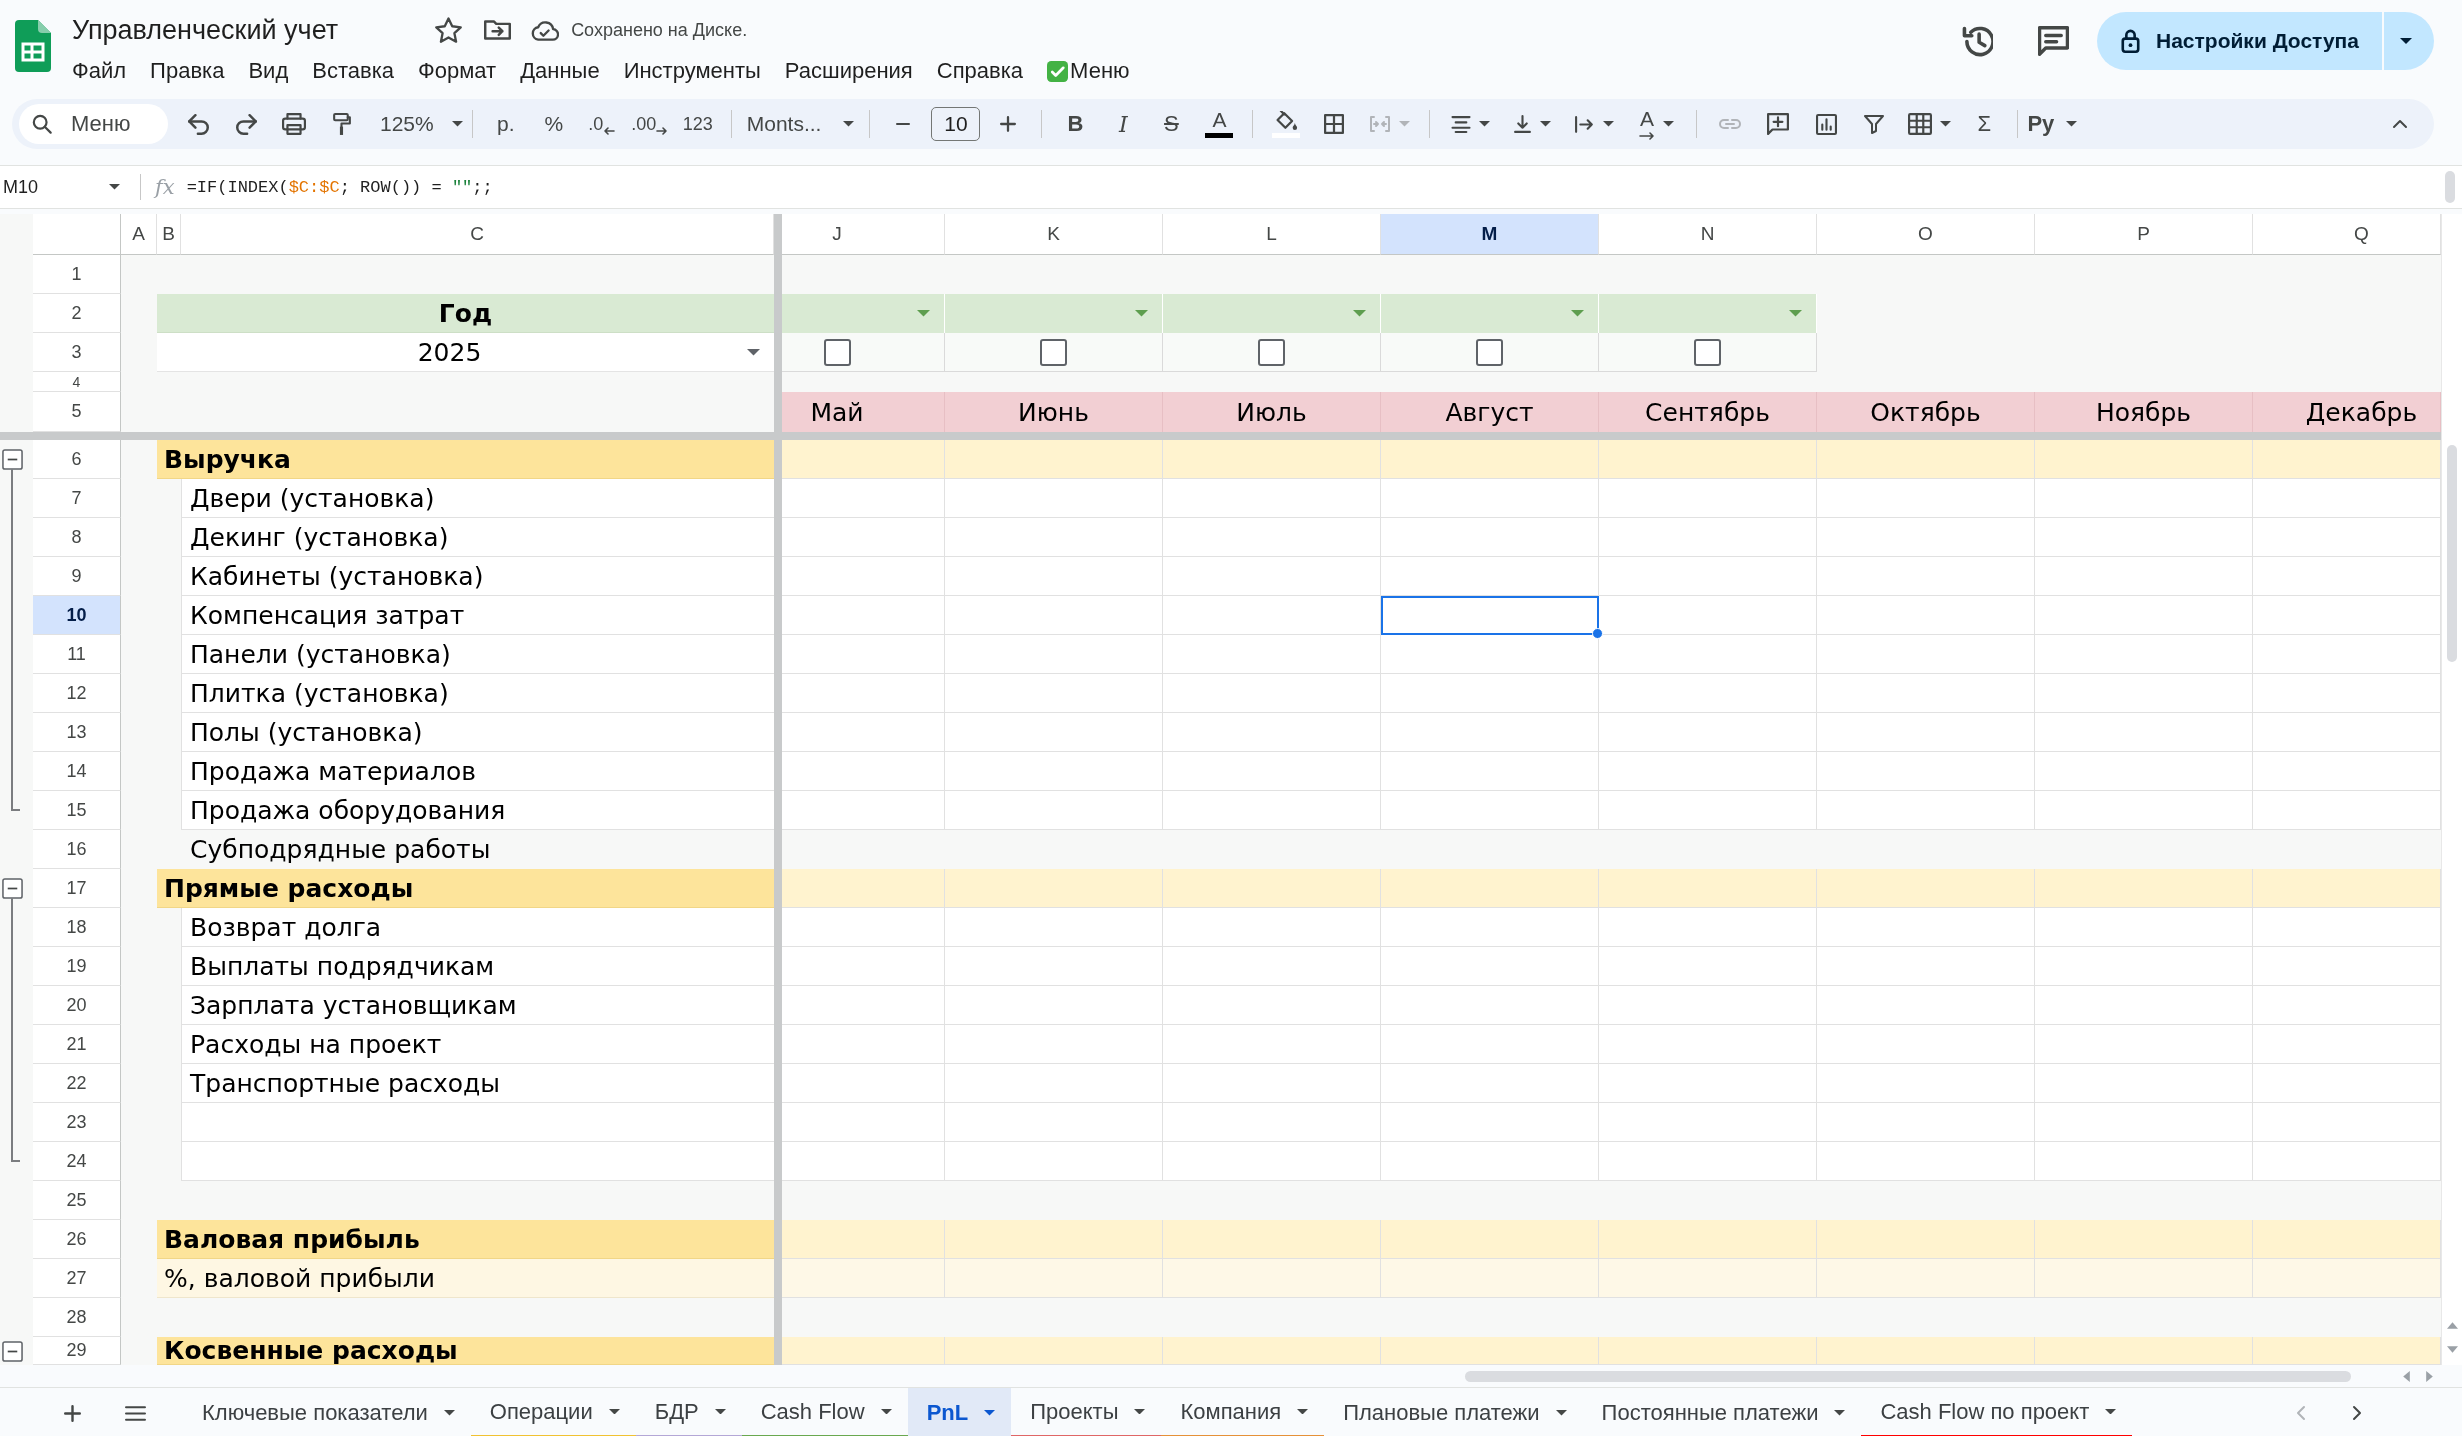 The height and width of the screenshot is (1436, 2462). Describe the element at coordinates (64, 187) in the screenshot. I see `name-box: M10` at that location.